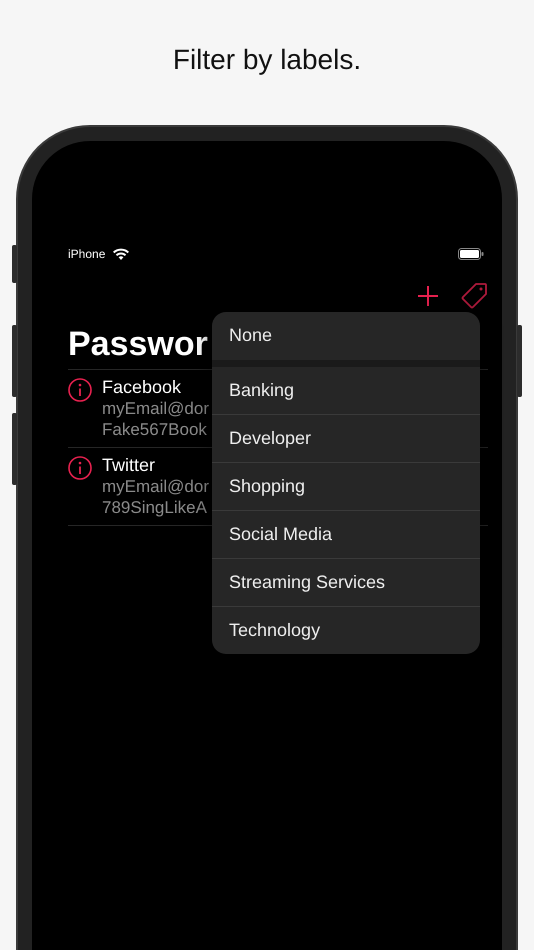 Image resolution: width=534 pixels, height=950 pixels. Describe the element at coordinates (346, 534) in the screenshot. I see `menu-item: Social Media` at that location.